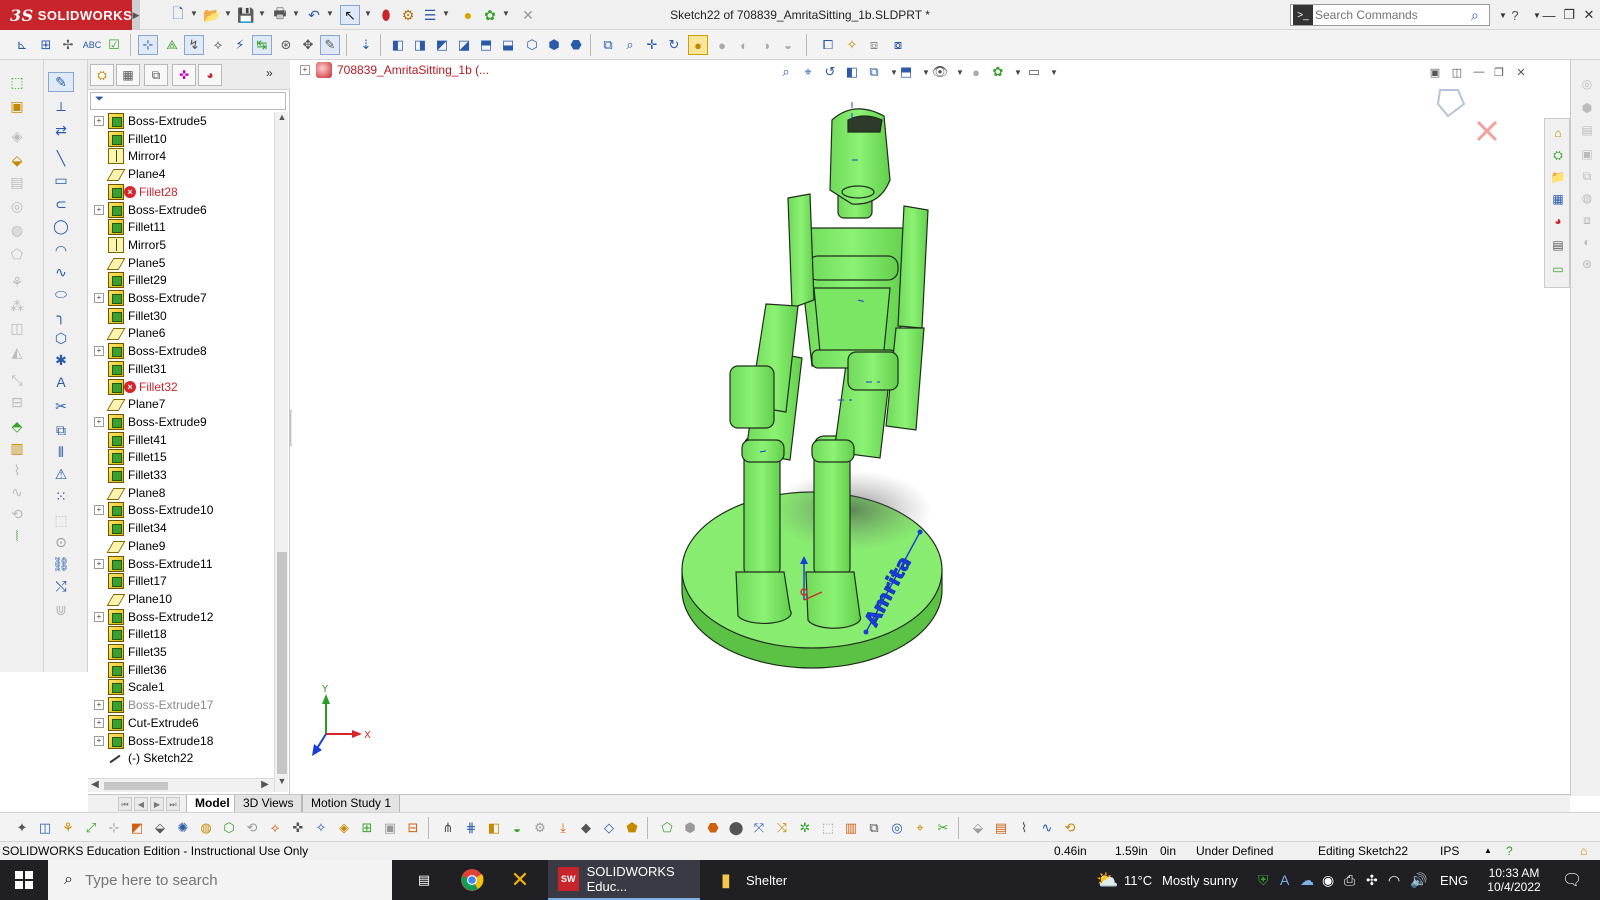 This screenshot has height=900, width=1600. Describe the element at coordinates (667, 828) in the screenshot. I see `command-icon: ⬠` at that location.